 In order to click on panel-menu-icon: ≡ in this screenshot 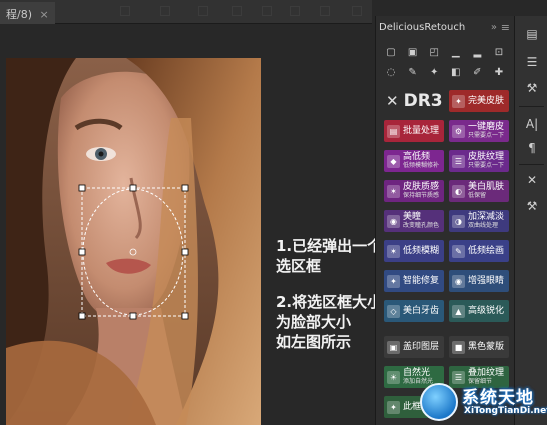, I will do `click(505, 27)`.